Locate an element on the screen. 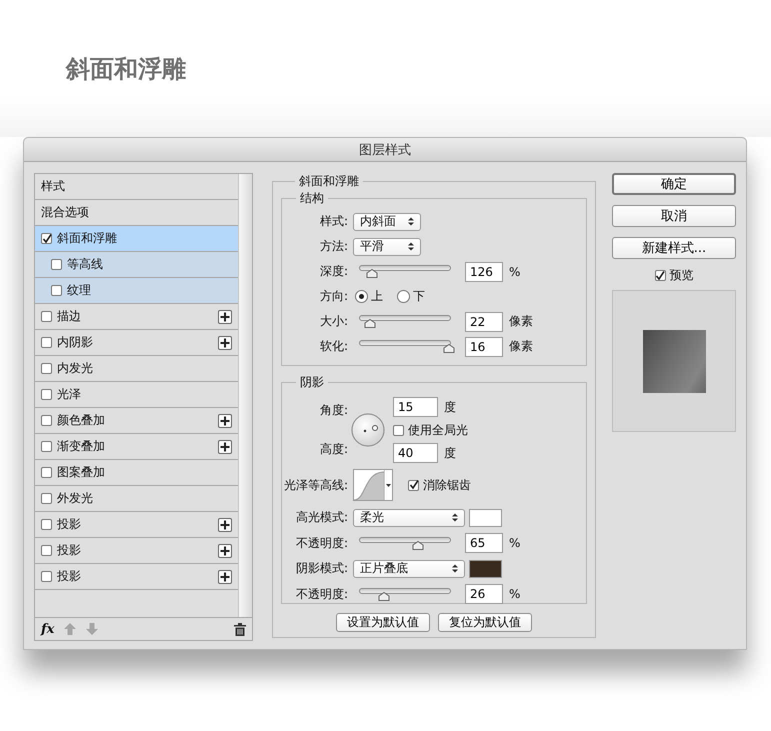 The height and width of the screenshot is (731, 771). list-item: 光泽 is located at coordinates (136, 395).